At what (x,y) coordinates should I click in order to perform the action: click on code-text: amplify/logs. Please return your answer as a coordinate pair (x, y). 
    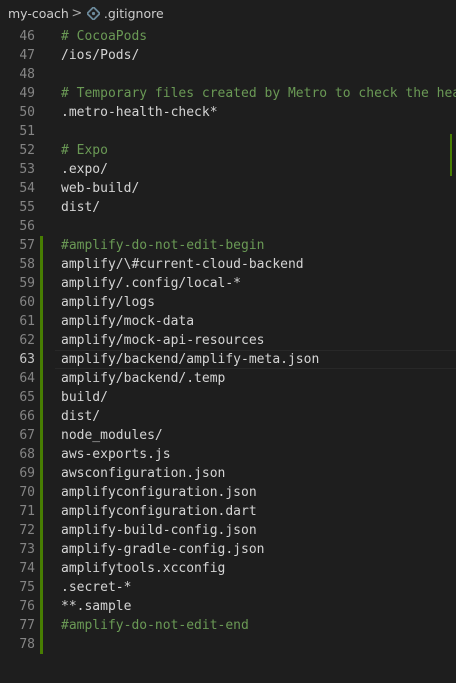
    Looking at the image, I should click on (108, 302).